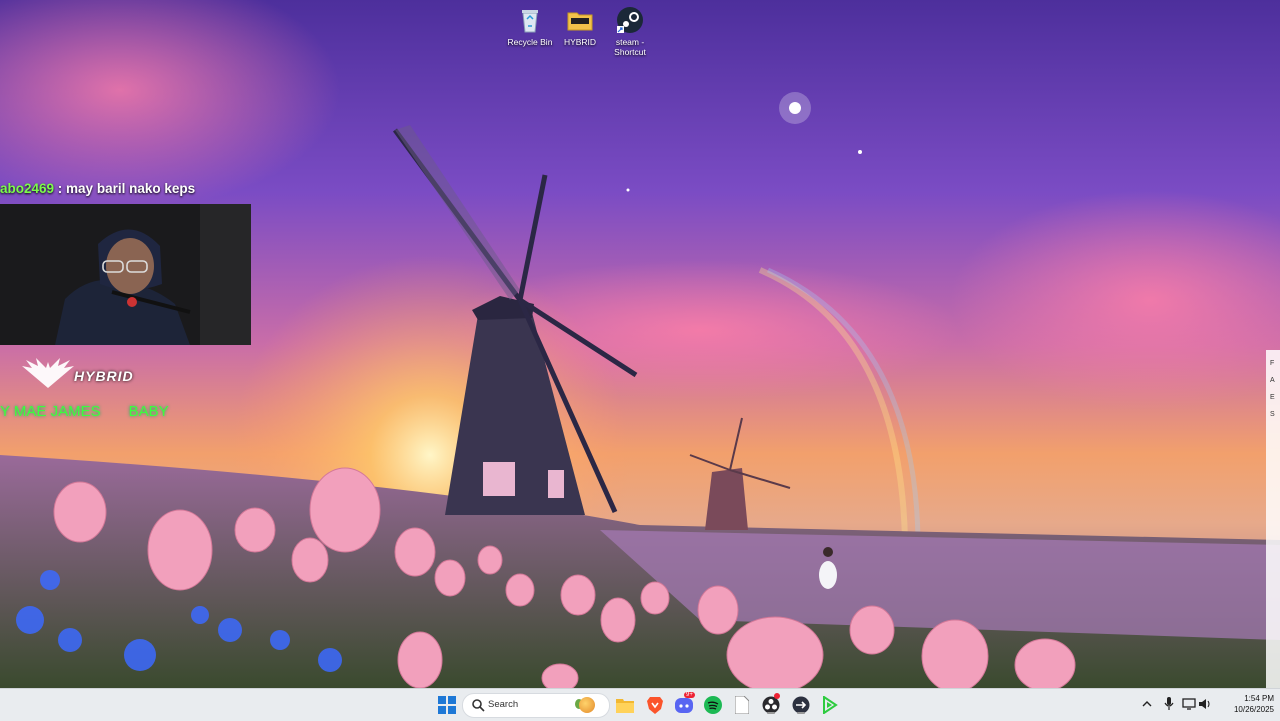  Describe the element at coordinates (530, 42) in the screenshot. I see `desktop-icon-label: Recycle Bin` at that location.